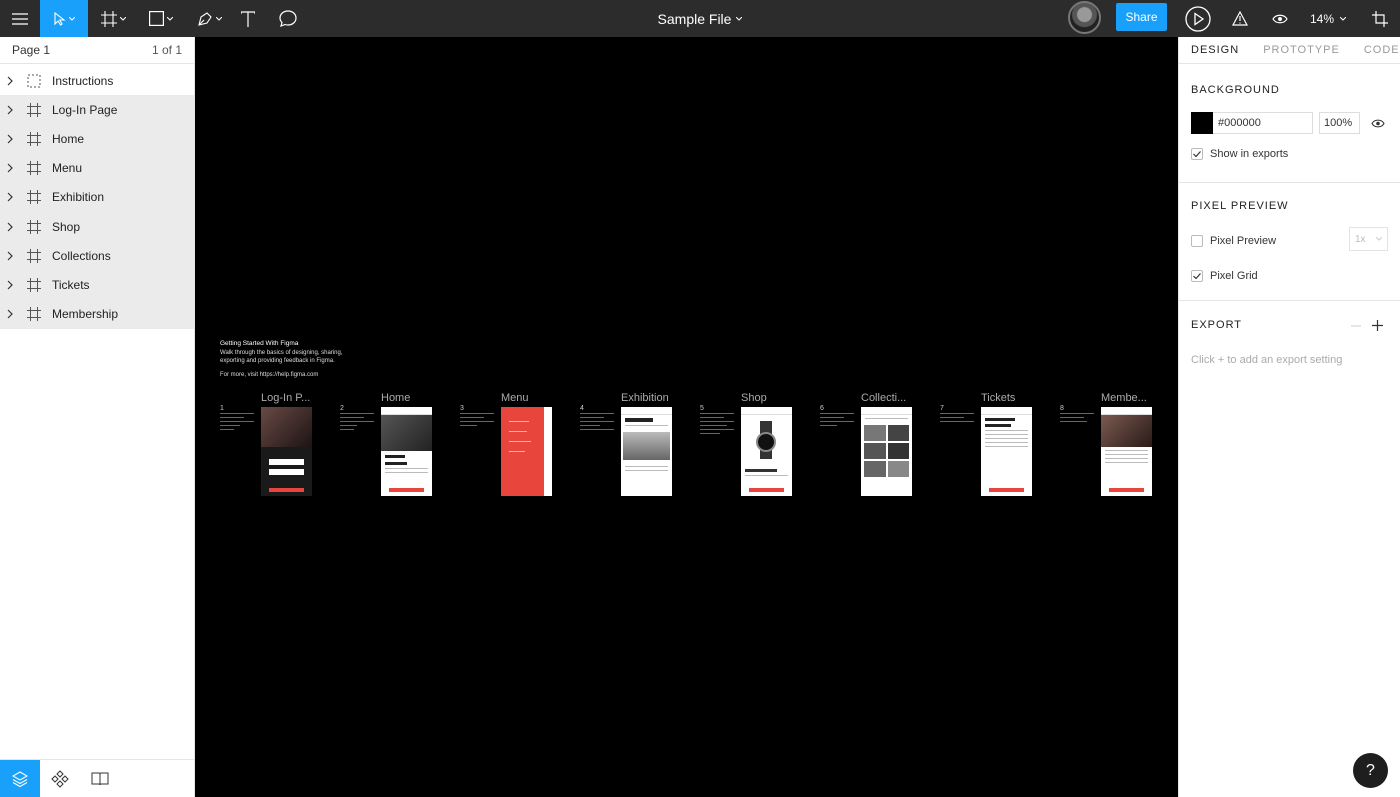 The image size is (1400, 797). Describe the element at coordinates (60, 778) in the screenshot. I see `components-tab-button` at that location.